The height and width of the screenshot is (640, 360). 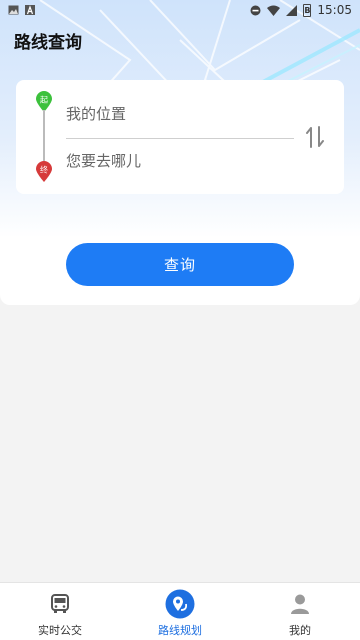 What do you see at coordinates (44, 136) in the screenshot?
I see `route-connector` at bounding box center [44, 136].